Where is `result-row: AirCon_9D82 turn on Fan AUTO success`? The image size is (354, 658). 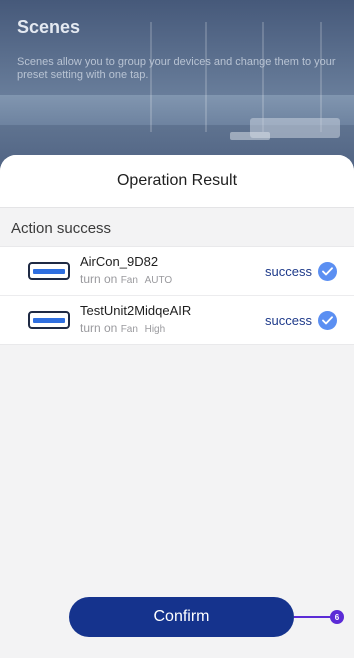 result-row: AirCon_9D82 turn on Fan AUTO success is located at coordinates (177, 271).